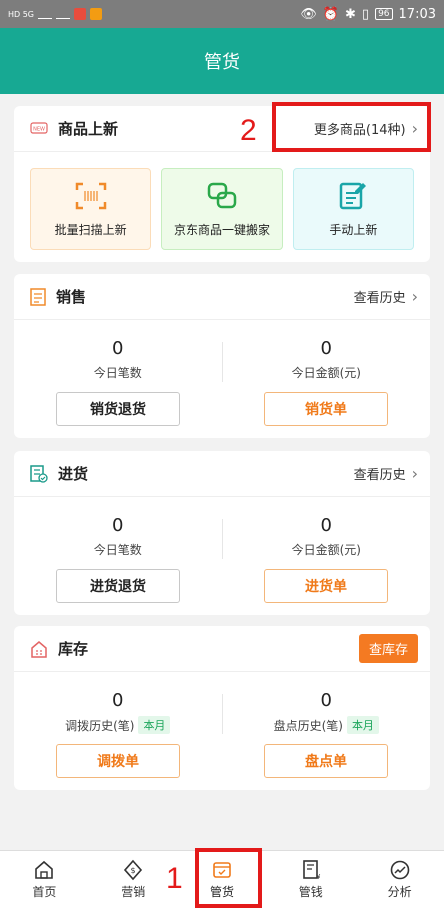  I want to click on purchase-amount-value: 0, so click(326, 525).